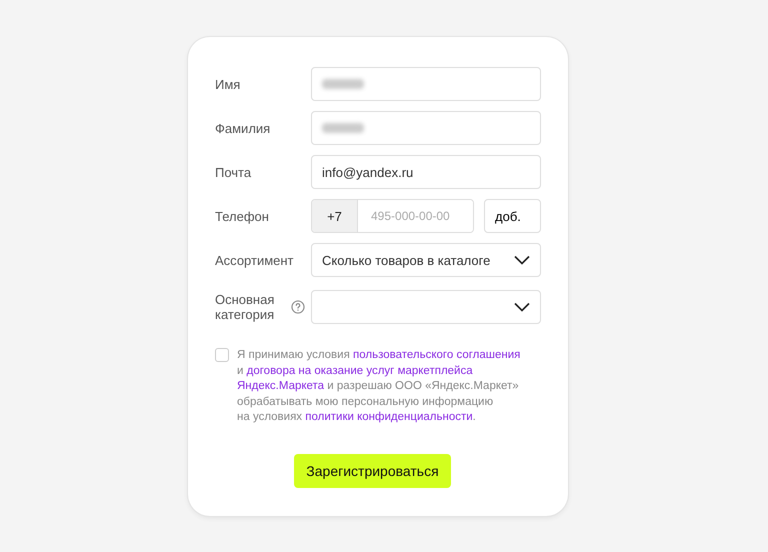 Image resolution: width=768 pixels, height=552 pixels. What do you see at coordinates (334, 216) in the screenshot?
I see `country-code: +7` at bounding box center [334, 216].